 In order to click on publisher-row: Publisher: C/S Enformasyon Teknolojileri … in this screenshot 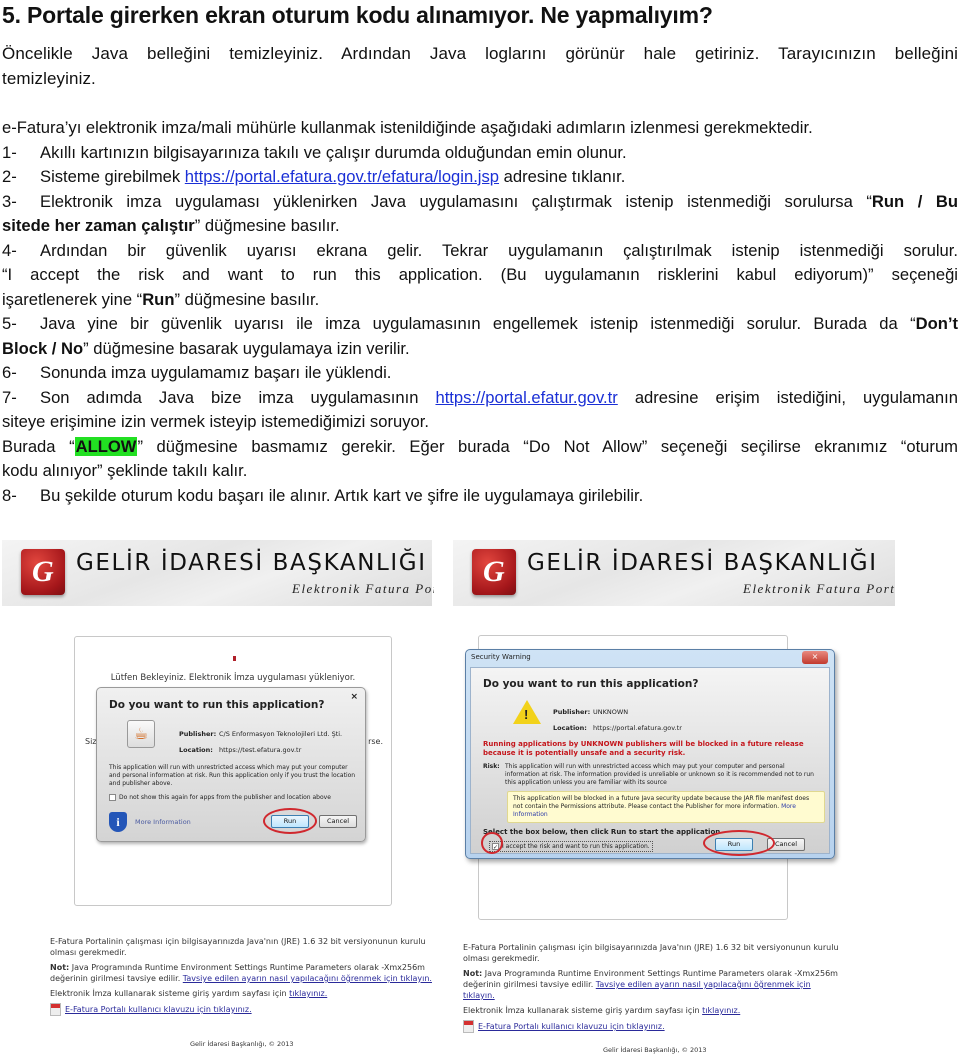, I will do `click(261, 734)`.